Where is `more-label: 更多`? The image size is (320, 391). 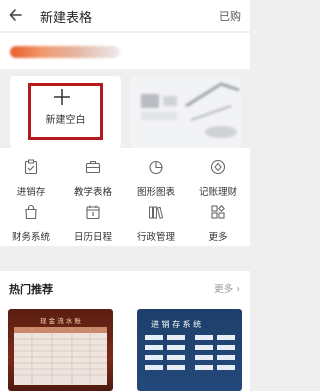
more-label: 更多 is located at coordinates (224, 289).